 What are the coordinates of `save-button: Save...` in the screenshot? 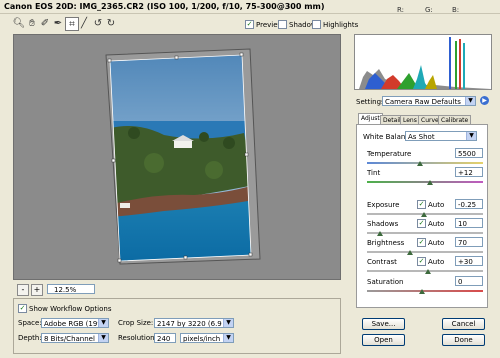 It's located at (383, 324).